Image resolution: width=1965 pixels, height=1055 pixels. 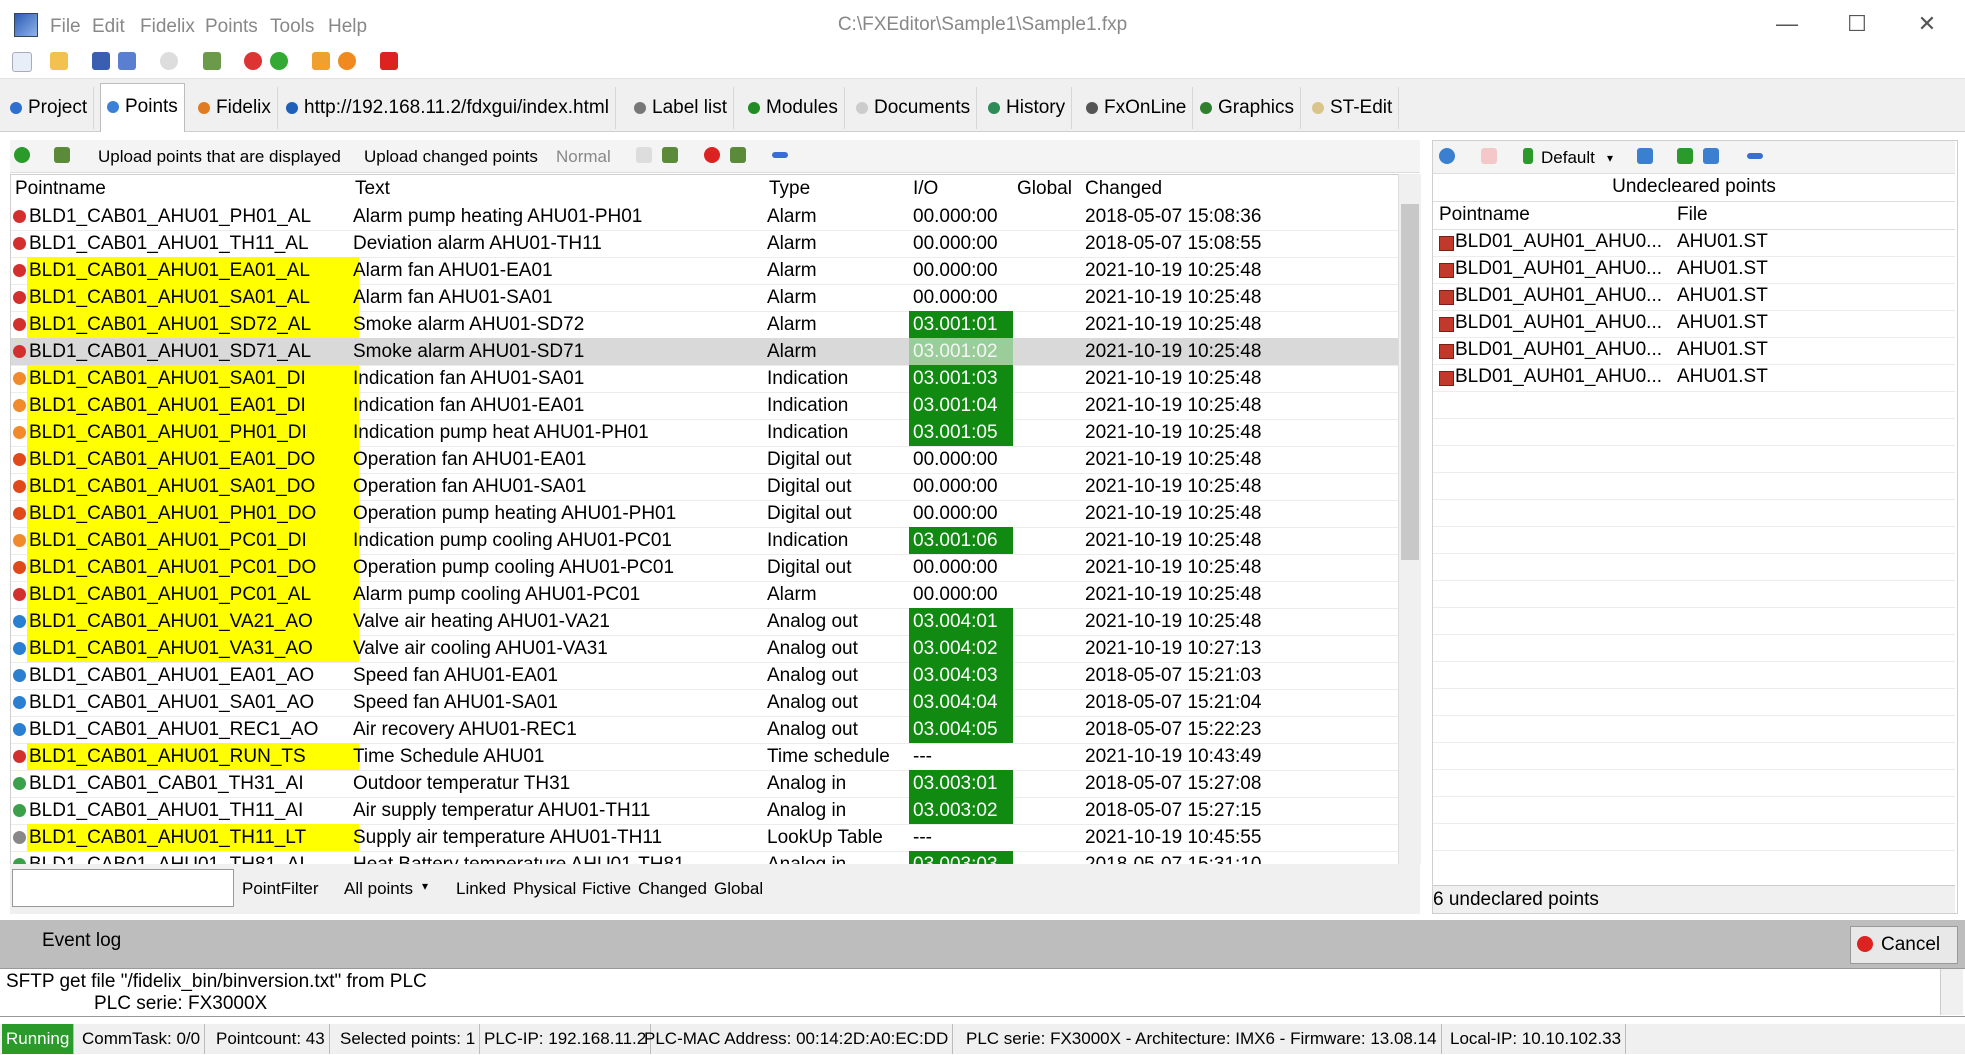 I want to click on tab-documents: Documents, so click(x=914, y=108).